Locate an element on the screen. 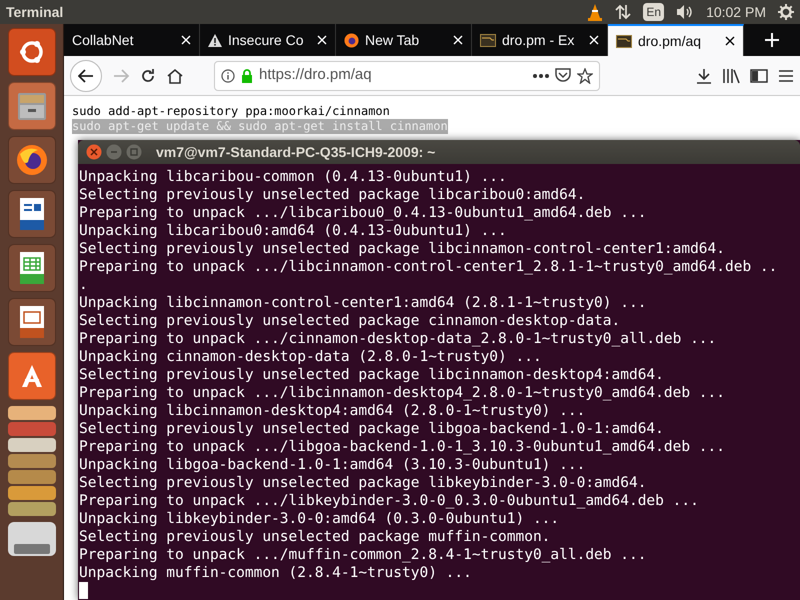 The width and height of the screenshot is (800, 600). terminal-output-line: Selecting previously unselected package libgoa-backend-1.0-1:amd64. is located at coordinates (371, 429).